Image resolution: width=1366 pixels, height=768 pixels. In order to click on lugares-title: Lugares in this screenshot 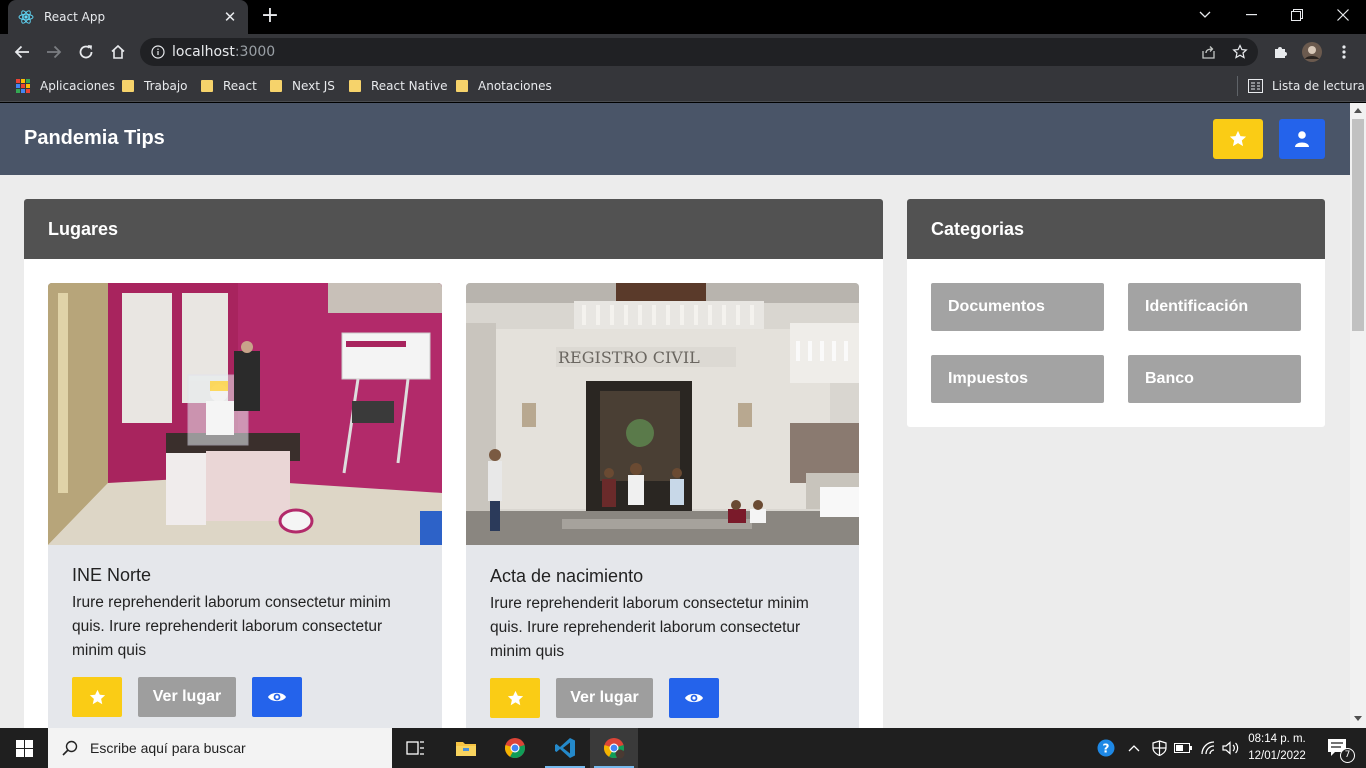, I will do `click(453, 229)`.